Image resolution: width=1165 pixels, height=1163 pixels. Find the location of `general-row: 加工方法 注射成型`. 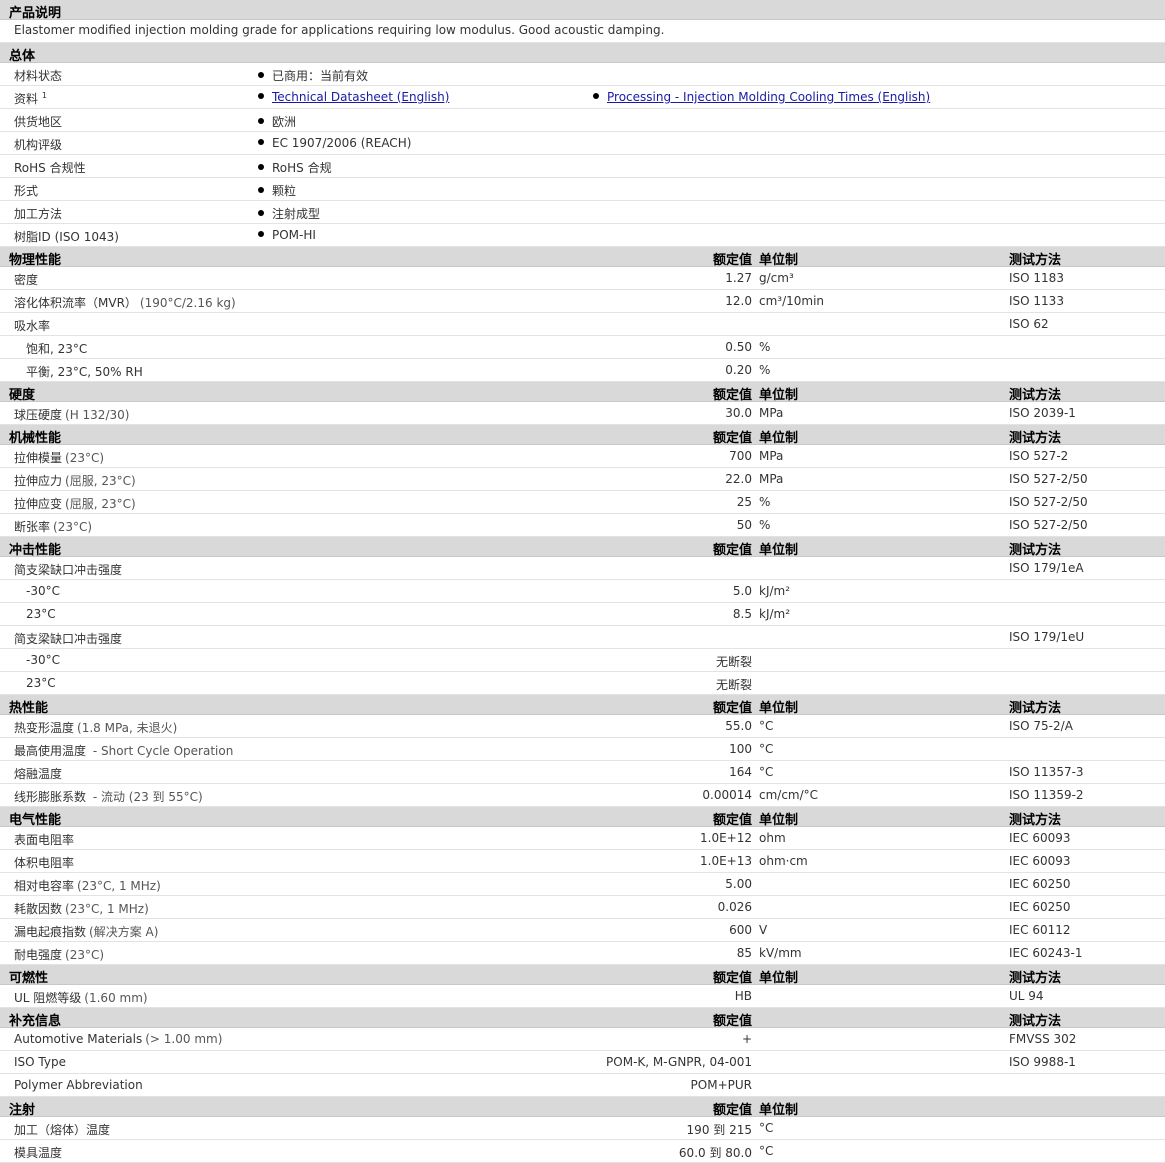

general-row: 加工方法 注射成型 is located at coordinates (582, 212).